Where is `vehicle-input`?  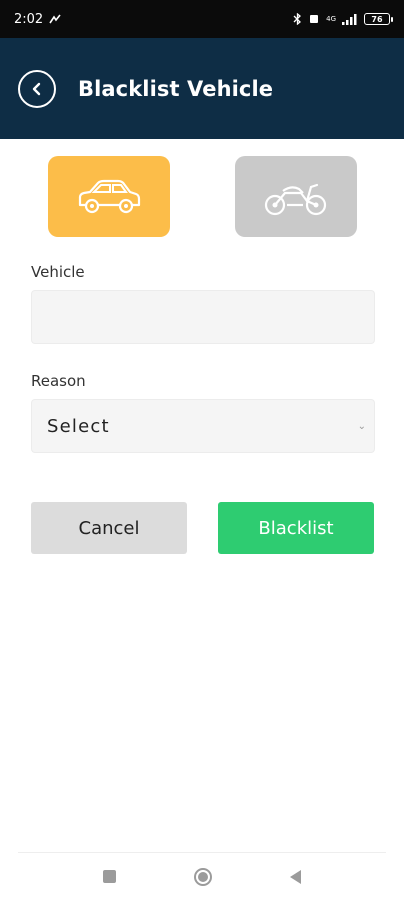 vehicle-input is located at coordinates (203, 317).